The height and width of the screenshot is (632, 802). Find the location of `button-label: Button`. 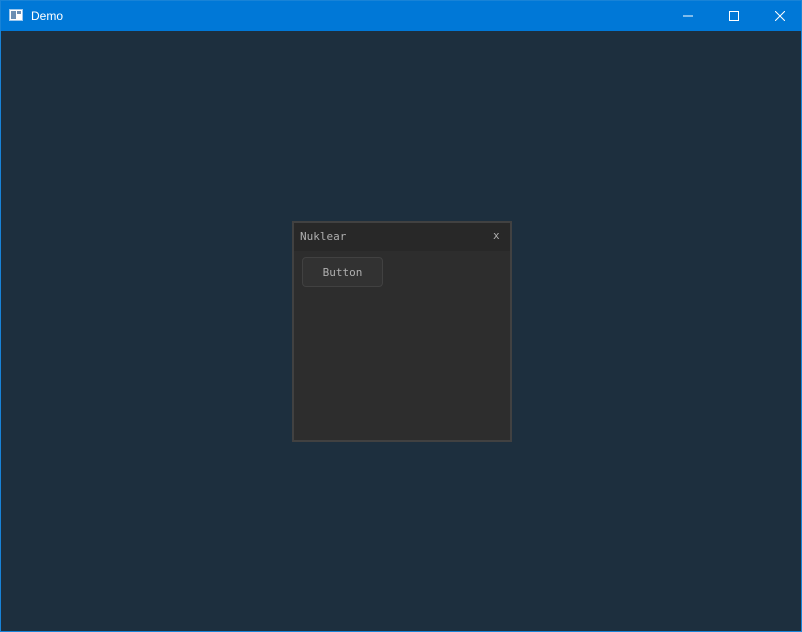

button-label: Button is located at coordinates (342, 272).